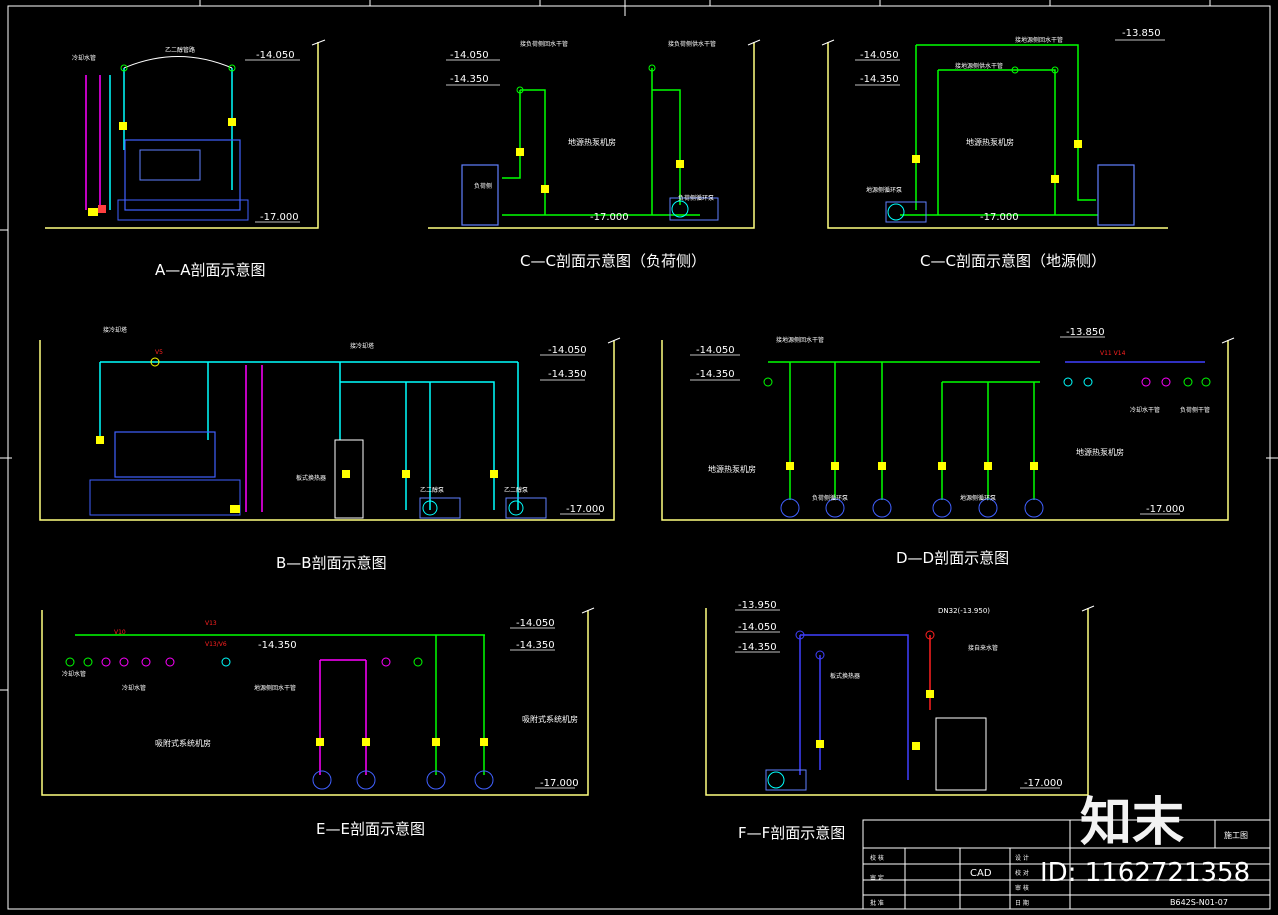 The height and width of the screenshot is (915, 1278). What do you see at coordinates (877, 878) in the screenshot?
I see `tb-left-1: 审 定` at bounding box center [877, 878].